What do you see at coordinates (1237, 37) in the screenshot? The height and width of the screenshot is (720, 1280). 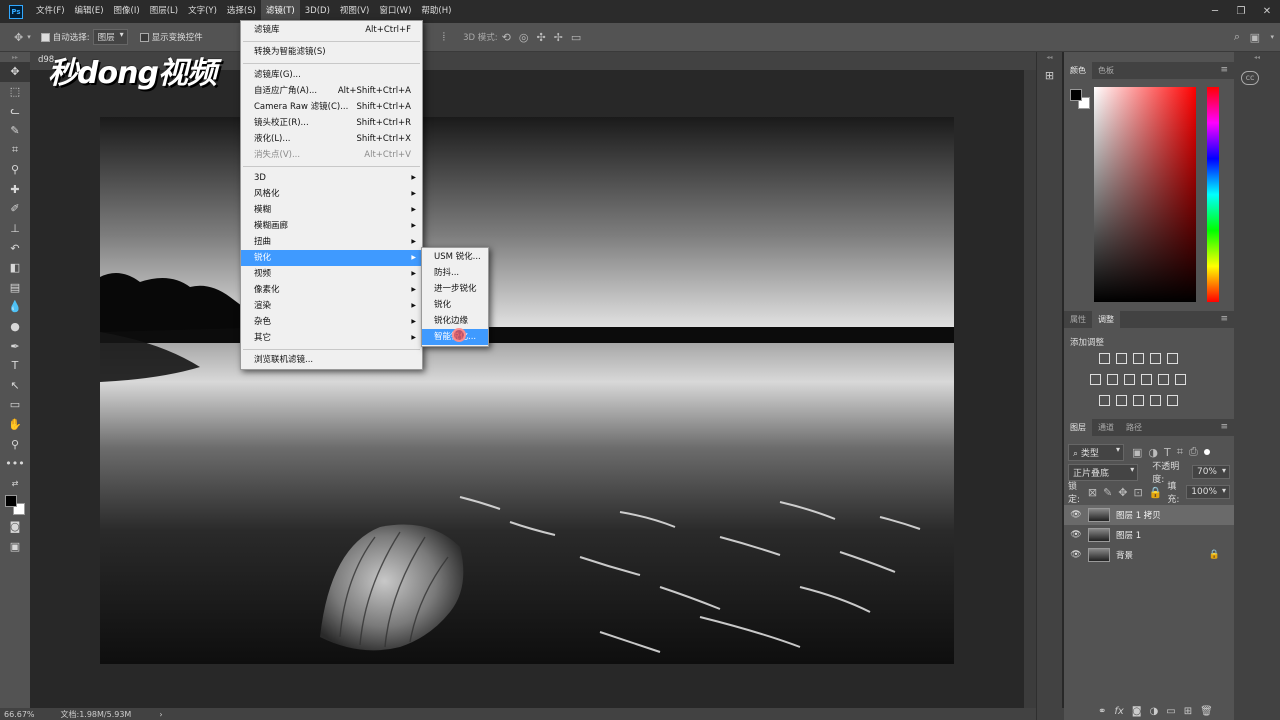 I see `search-icon: ⌕` at bounding box center [1237, 37].